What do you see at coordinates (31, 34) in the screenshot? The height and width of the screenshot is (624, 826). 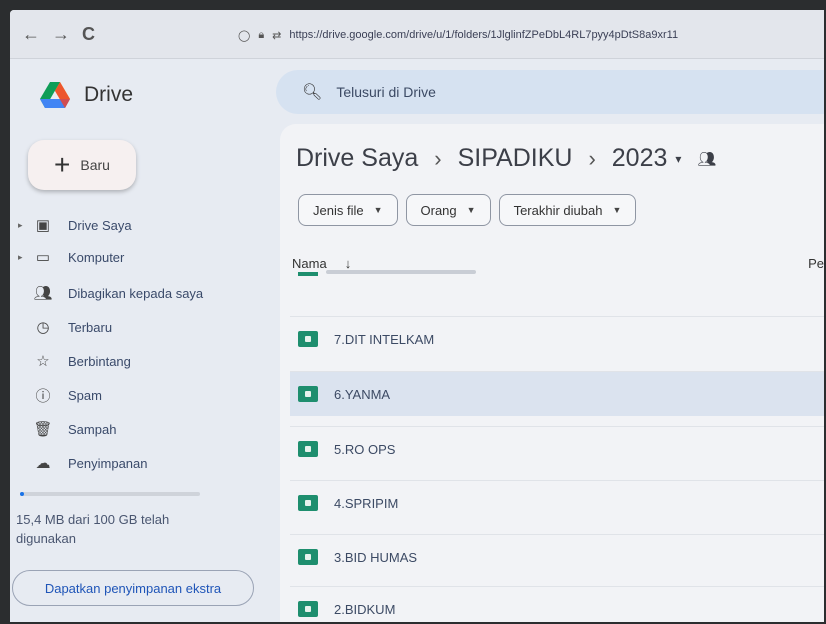 I see `back-button: ←` at bounding box center [31, 34].